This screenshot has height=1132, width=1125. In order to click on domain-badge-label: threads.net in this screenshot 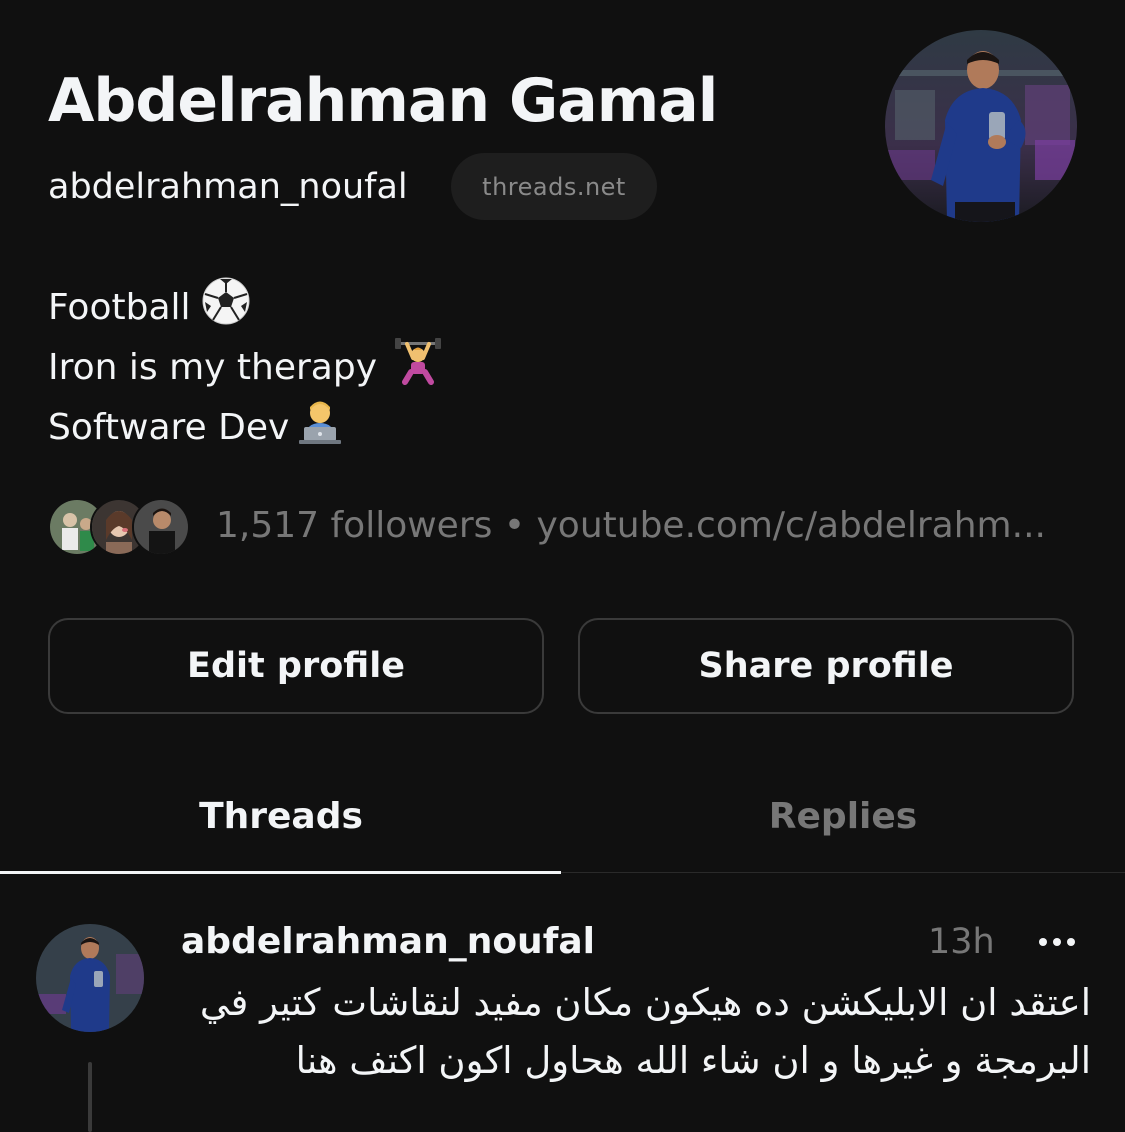, I will do `click(554, 186)`.